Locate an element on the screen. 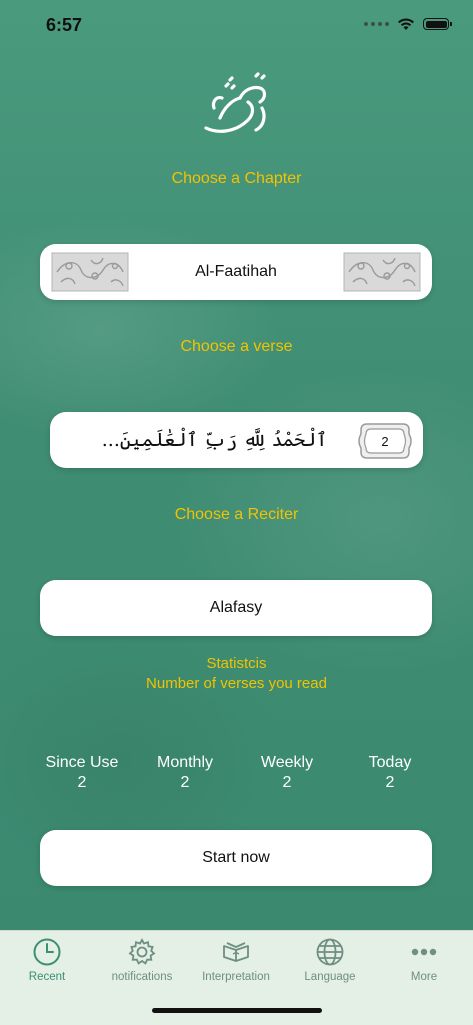 The width and height of the screenshot is (473, 1025). choose-chapter-label: Choose a Chapter is located at coordinates (236, 178).